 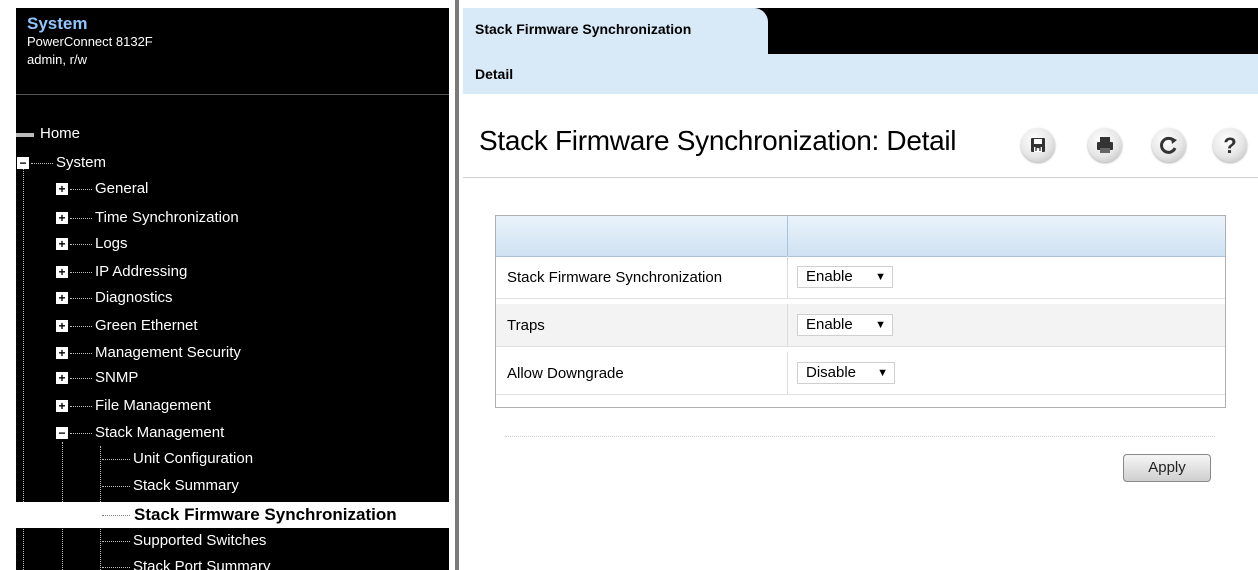 What do you see at coordinates (232, 562) in the screenshot?
I see `tree-item-stack-port-summary: Stack Port Summary` at bounding box center [232, 562].